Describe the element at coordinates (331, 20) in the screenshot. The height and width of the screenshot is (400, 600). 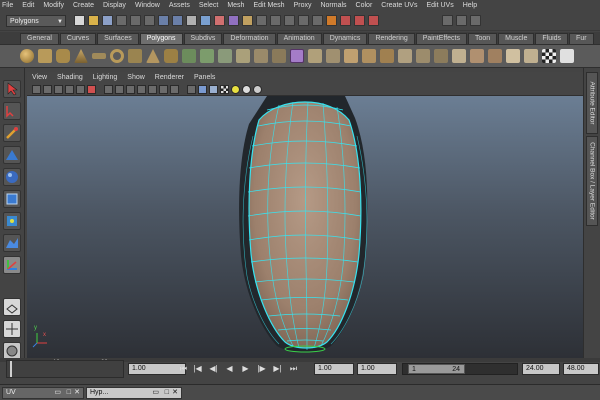
I see `construction-history-icon` at that location.